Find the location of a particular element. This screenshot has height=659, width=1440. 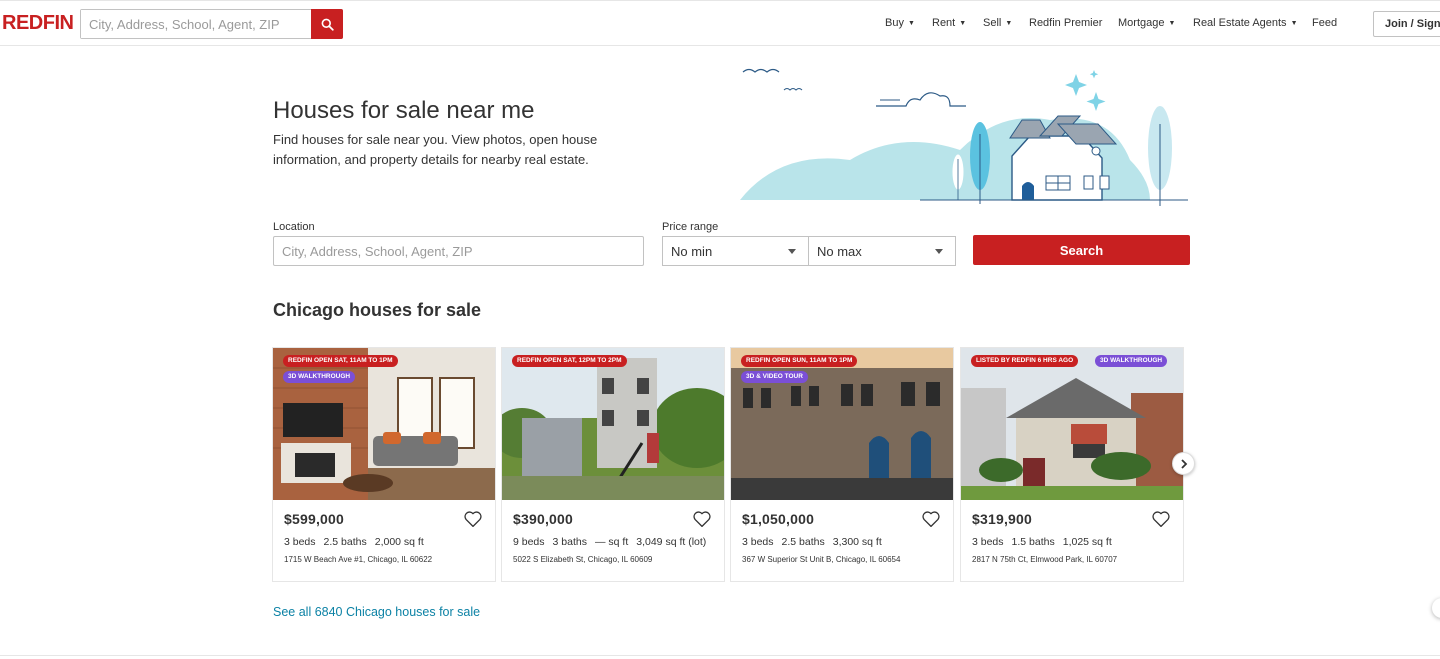

location-input is located at coordinates (458, 251).